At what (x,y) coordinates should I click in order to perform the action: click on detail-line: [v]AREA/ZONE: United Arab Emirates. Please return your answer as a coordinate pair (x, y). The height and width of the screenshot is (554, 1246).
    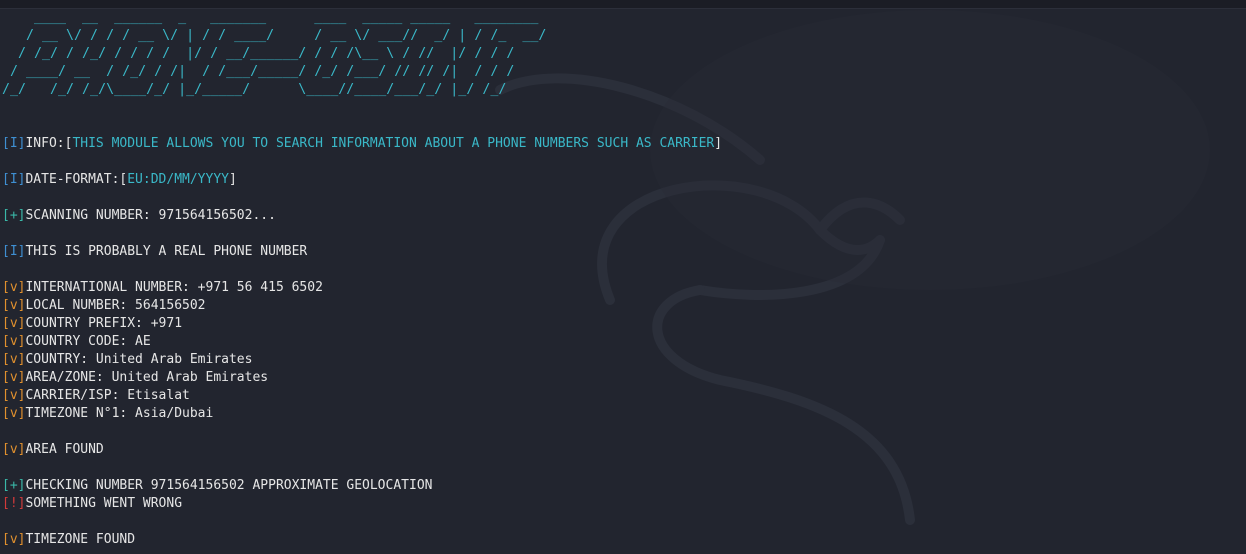
    Looking at the image, I should click on (622, 378).